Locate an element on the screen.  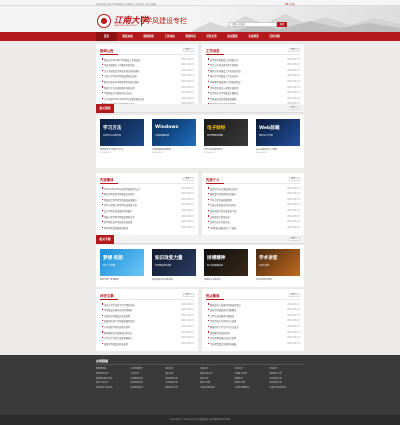
topic-card: 学术讲堂 名师大讲堂 名师讲堂系列报告 is located at coordinates (278, 268).